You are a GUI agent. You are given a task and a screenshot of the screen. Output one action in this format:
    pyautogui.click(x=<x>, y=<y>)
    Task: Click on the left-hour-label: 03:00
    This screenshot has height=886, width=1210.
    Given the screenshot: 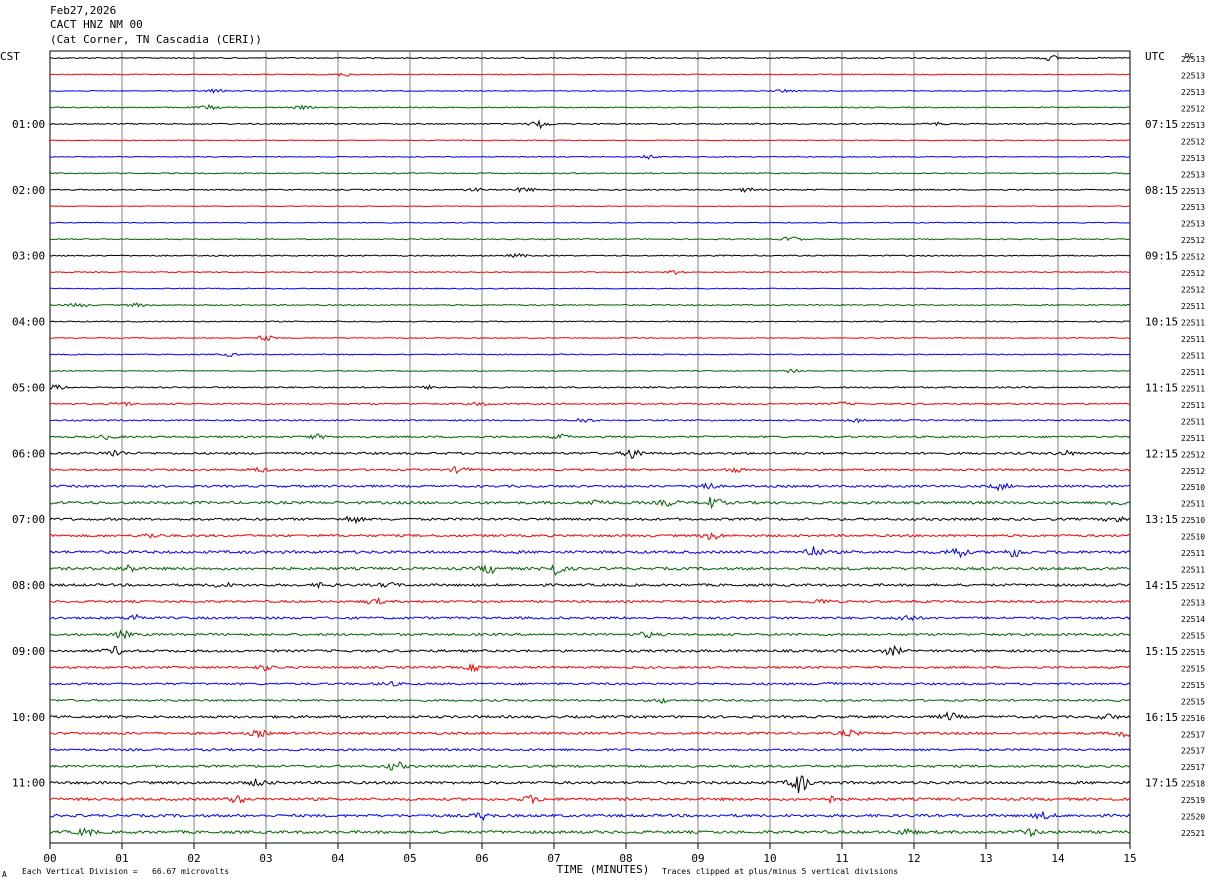 What is the action you would take?
    pyautogui.click(x=28, y=256)
    